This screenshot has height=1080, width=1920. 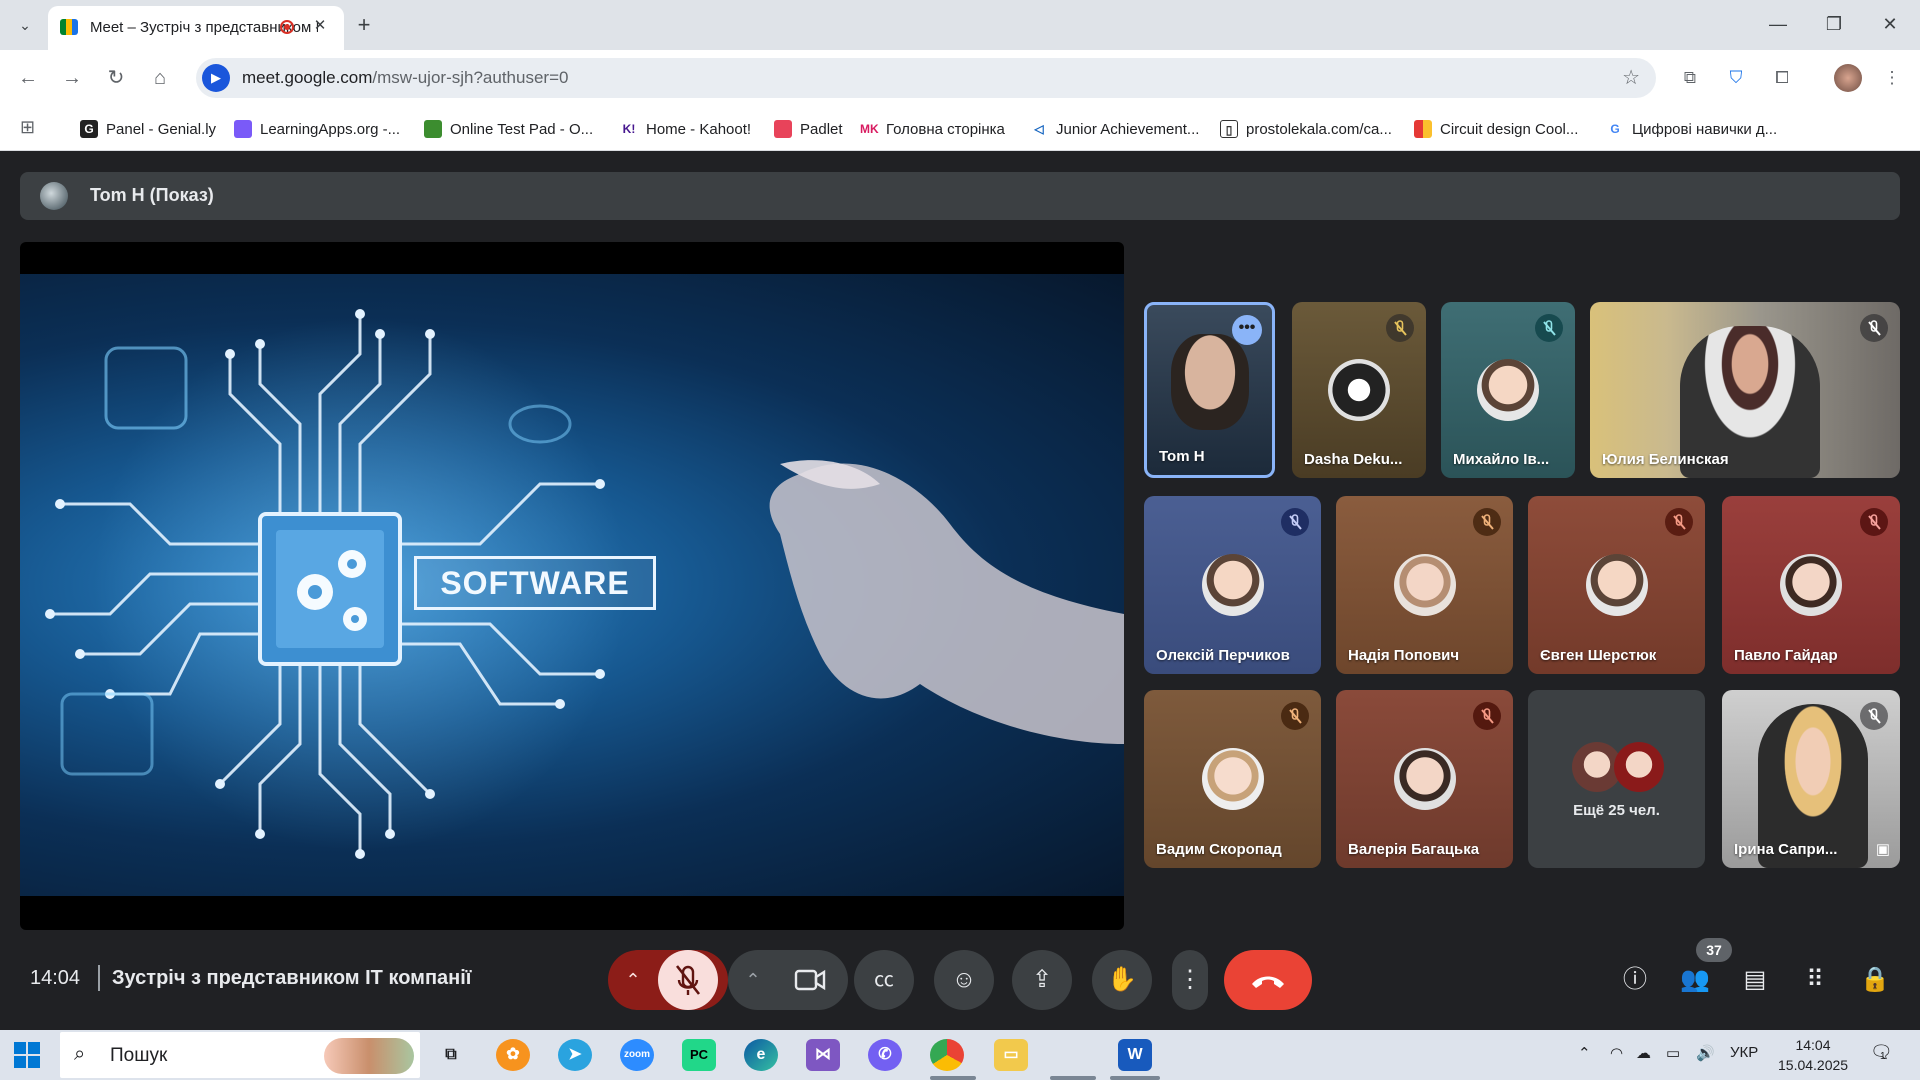 What do you see at coordinates (89, 129) in the screenshot?
I see `genially-icon: G` at bounding box center [89, 129].